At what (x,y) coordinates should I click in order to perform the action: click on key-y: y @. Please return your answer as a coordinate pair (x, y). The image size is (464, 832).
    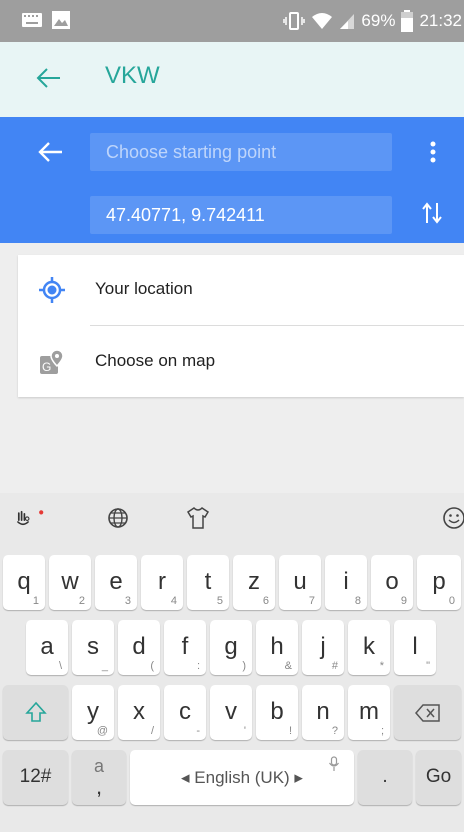
    Looking at the image, I should click on (93, 712).